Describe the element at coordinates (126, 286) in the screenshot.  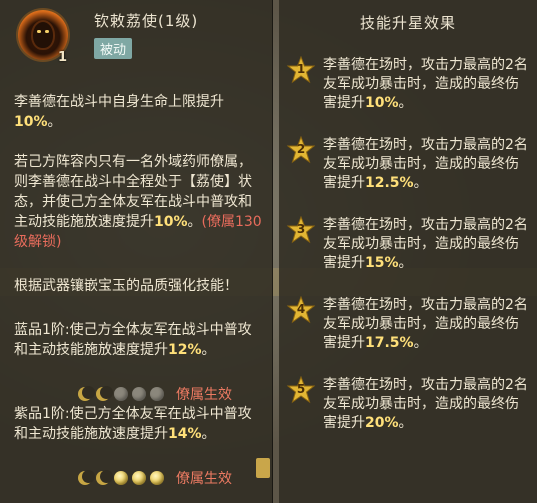
I see `gem-enhance-heading: 根据武器镶嵌宝玉的品质强化技能！` at that location.